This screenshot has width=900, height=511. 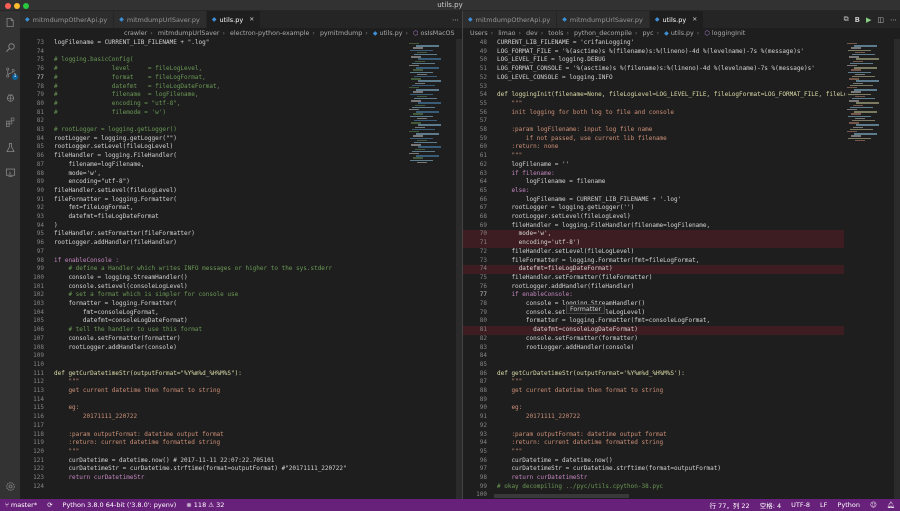 I want to click on code-line: 85 rootLogger.setLevel(fileLogLevel), so click(x=213, y=147).